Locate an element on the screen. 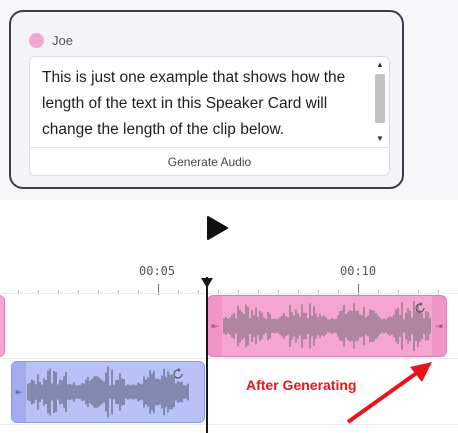  speaker-color-dot is located at coordinates (36, 40).